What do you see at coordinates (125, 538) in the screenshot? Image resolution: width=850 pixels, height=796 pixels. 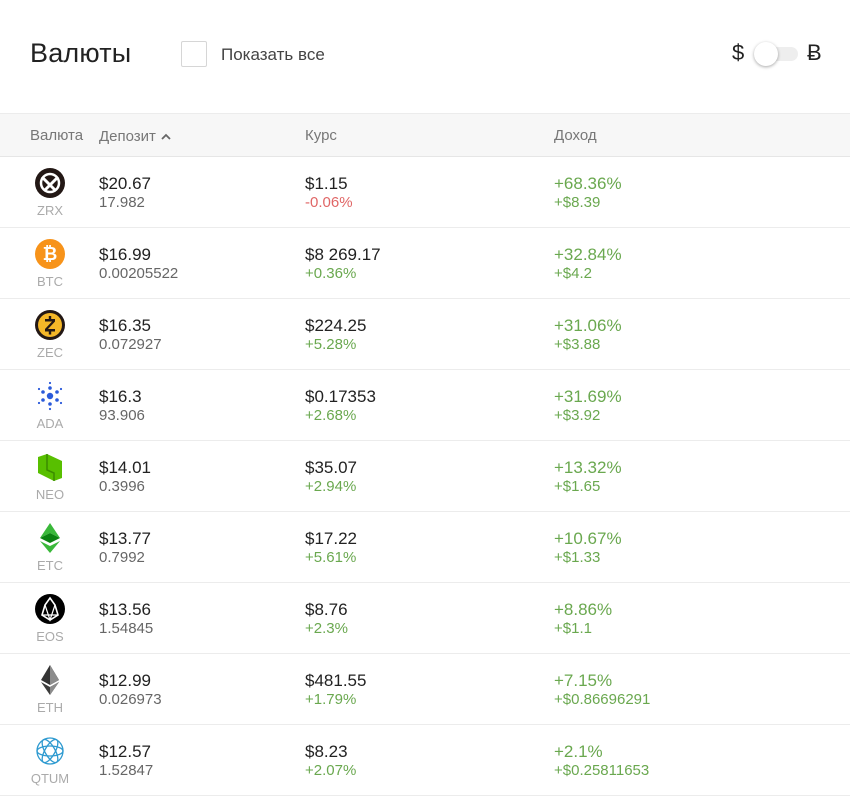 I see `deposit-usd: $13.77` at bounding box center [125, 538].